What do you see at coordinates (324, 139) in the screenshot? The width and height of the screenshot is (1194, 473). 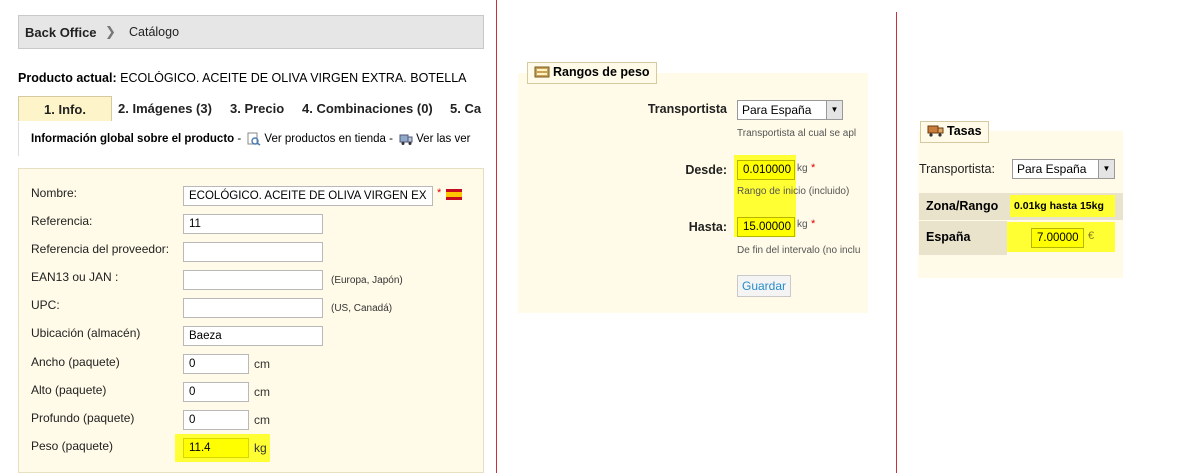 I see `view-products-link: Ver productos en tienda` at bounding box center [324, 139].